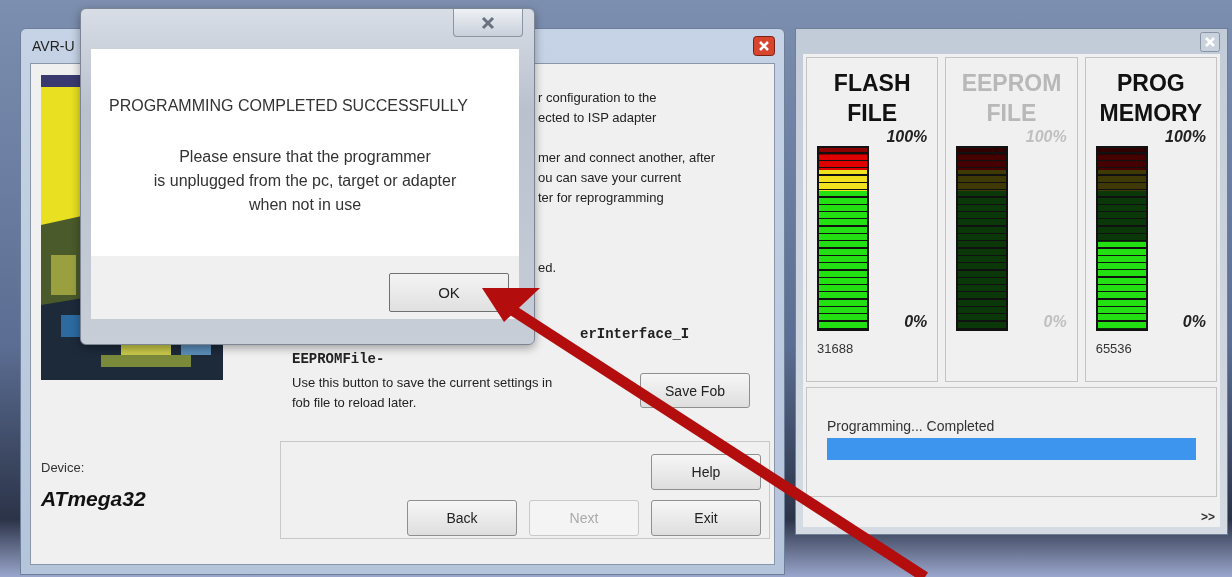 The height and width of the screenshot is (577, 1232). Describe the element at coordinates (835, 349) in the screenshot. I see `byte-count: 31688` at that location.